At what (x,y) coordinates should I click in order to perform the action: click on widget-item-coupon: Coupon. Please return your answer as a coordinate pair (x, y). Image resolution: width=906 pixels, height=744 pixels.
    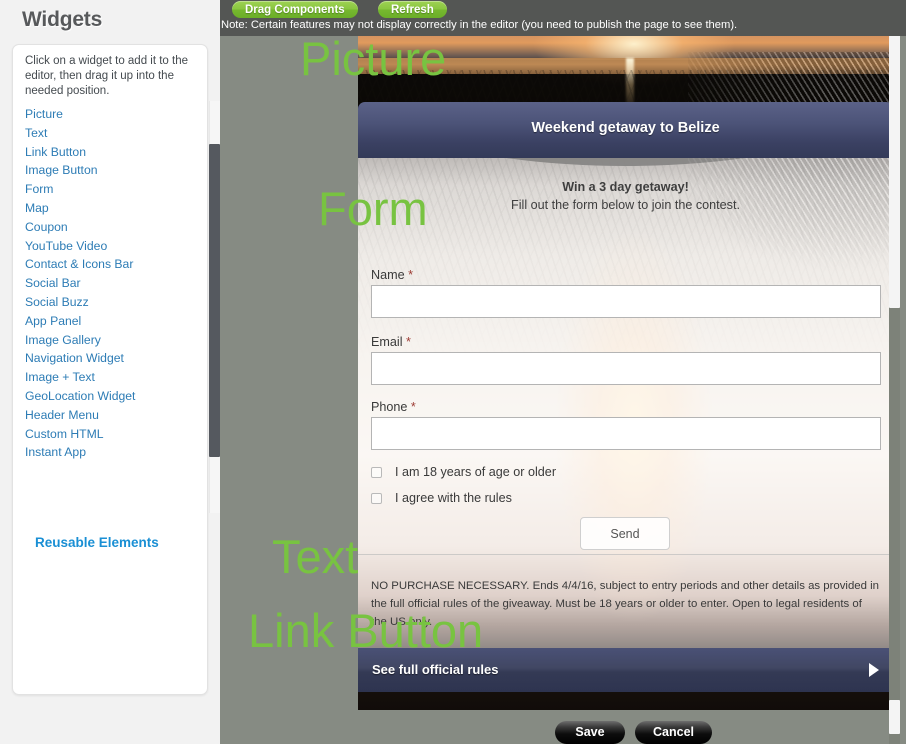
    Looking at the image, I should click on (111, 227).